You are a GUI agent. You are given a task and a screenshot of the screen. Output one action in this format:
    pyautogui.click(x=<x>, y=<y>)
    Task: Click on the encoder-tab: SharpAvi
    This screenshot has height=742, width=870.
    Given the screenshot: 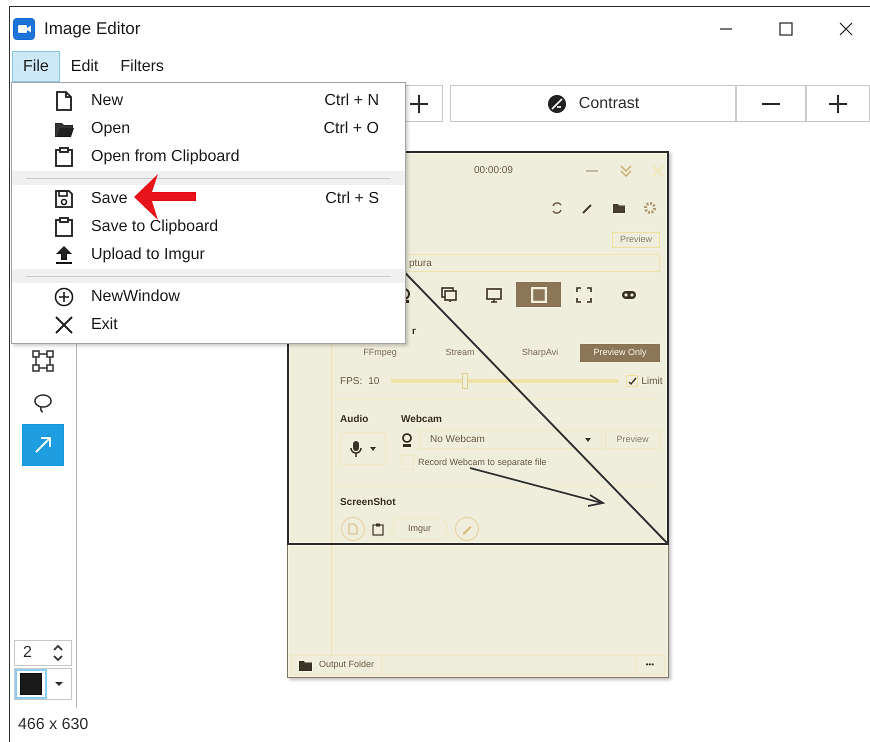 What is the action you would take?
    pyautogui.click(x=540, y=353)
    